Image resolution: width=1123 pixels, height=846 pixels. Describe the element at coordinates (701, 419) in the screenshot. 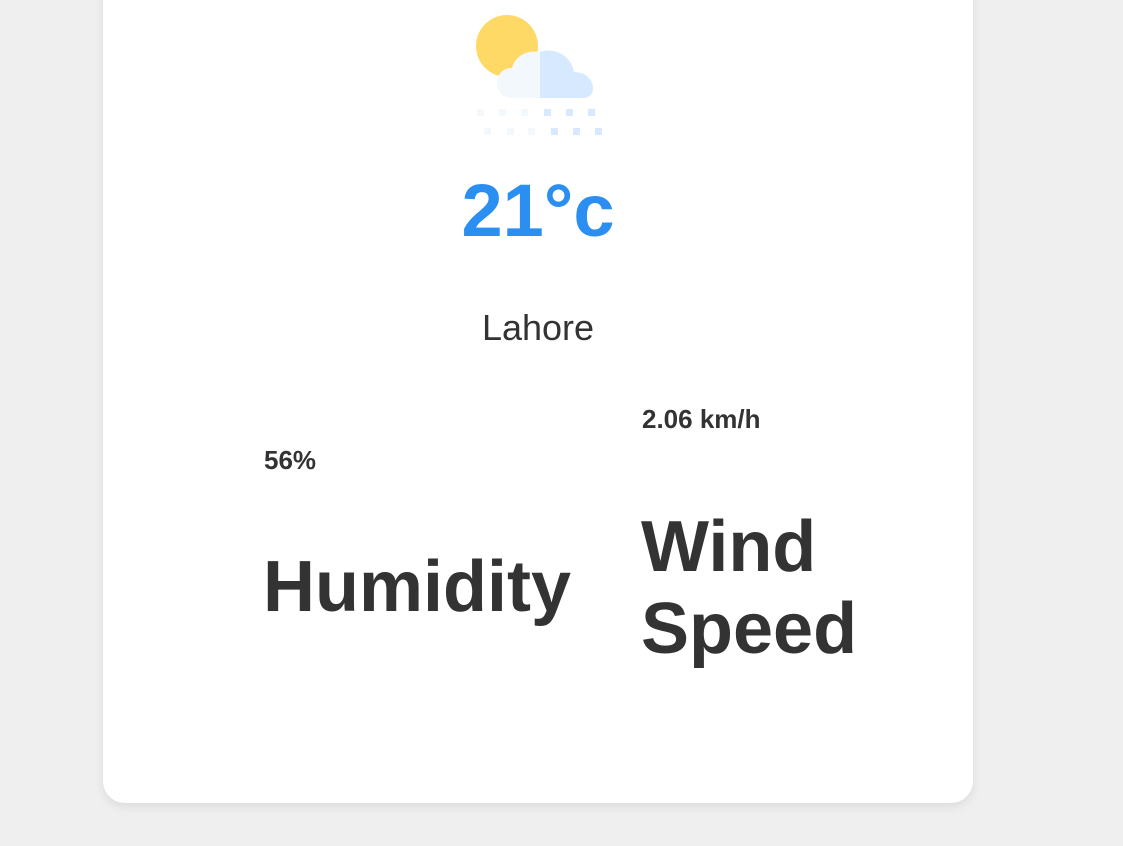

I see `wind-speed-value: 2.06 km/h` at that location.